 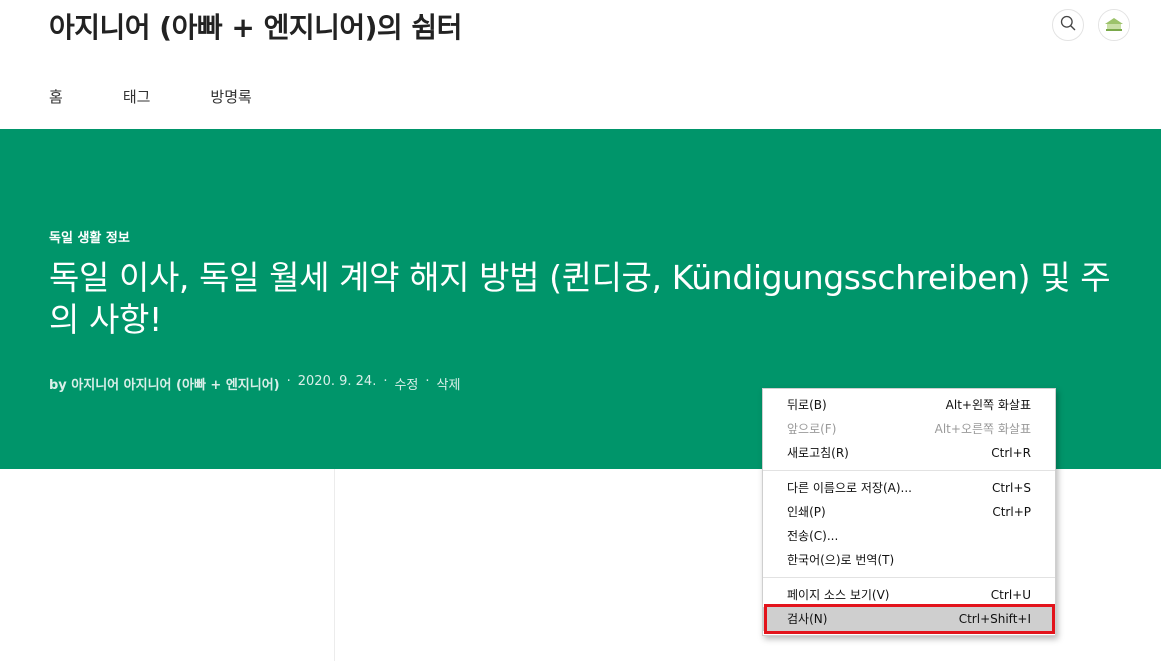 I want to click on avatar, so click(x=1114, y=25).